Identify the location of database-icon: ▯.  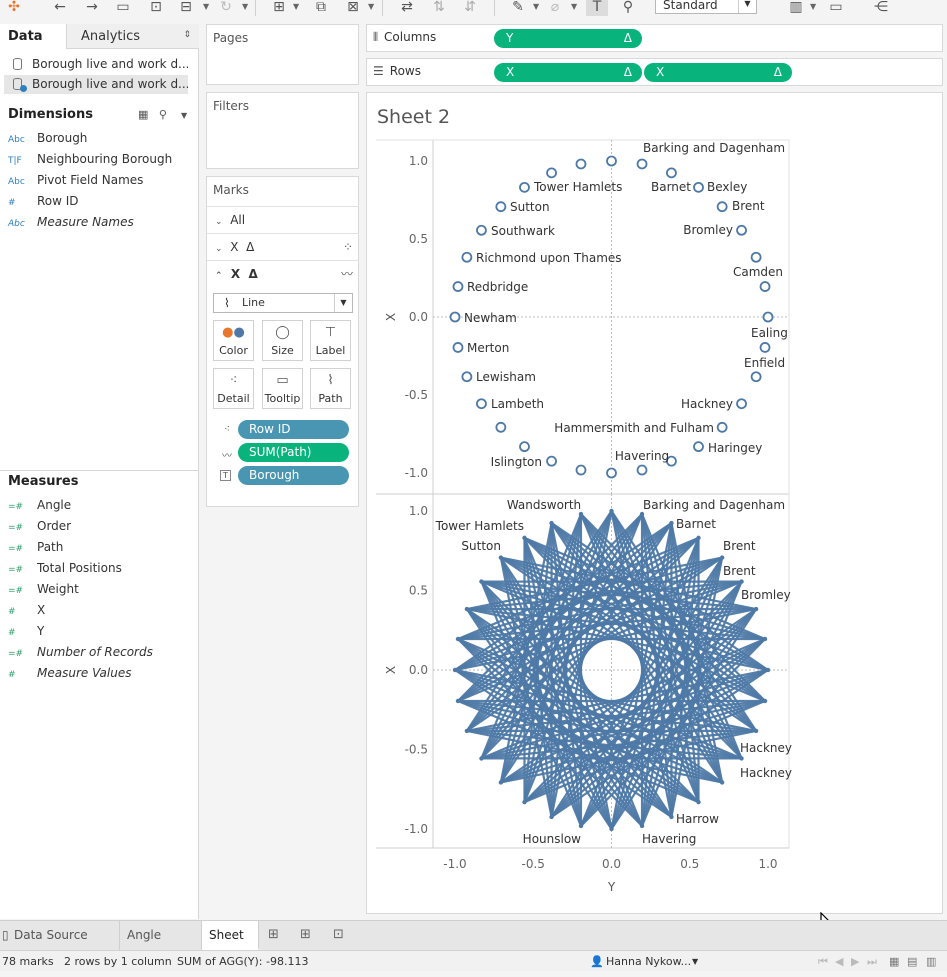
(5, 935).